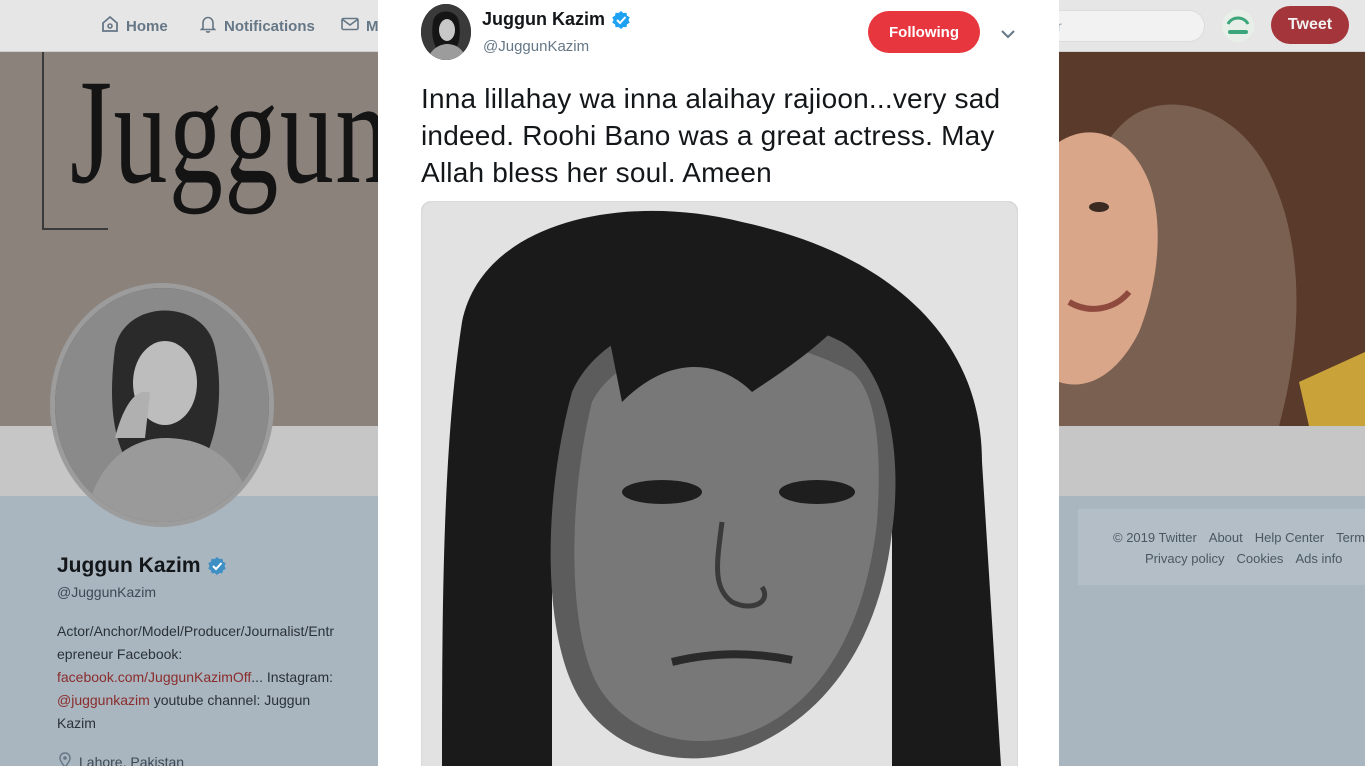 The height and width of the screenshot is (766, 1365). Describe the element at coordinates (350, 26) in the screenshot. I see `mail-icon` at that location.